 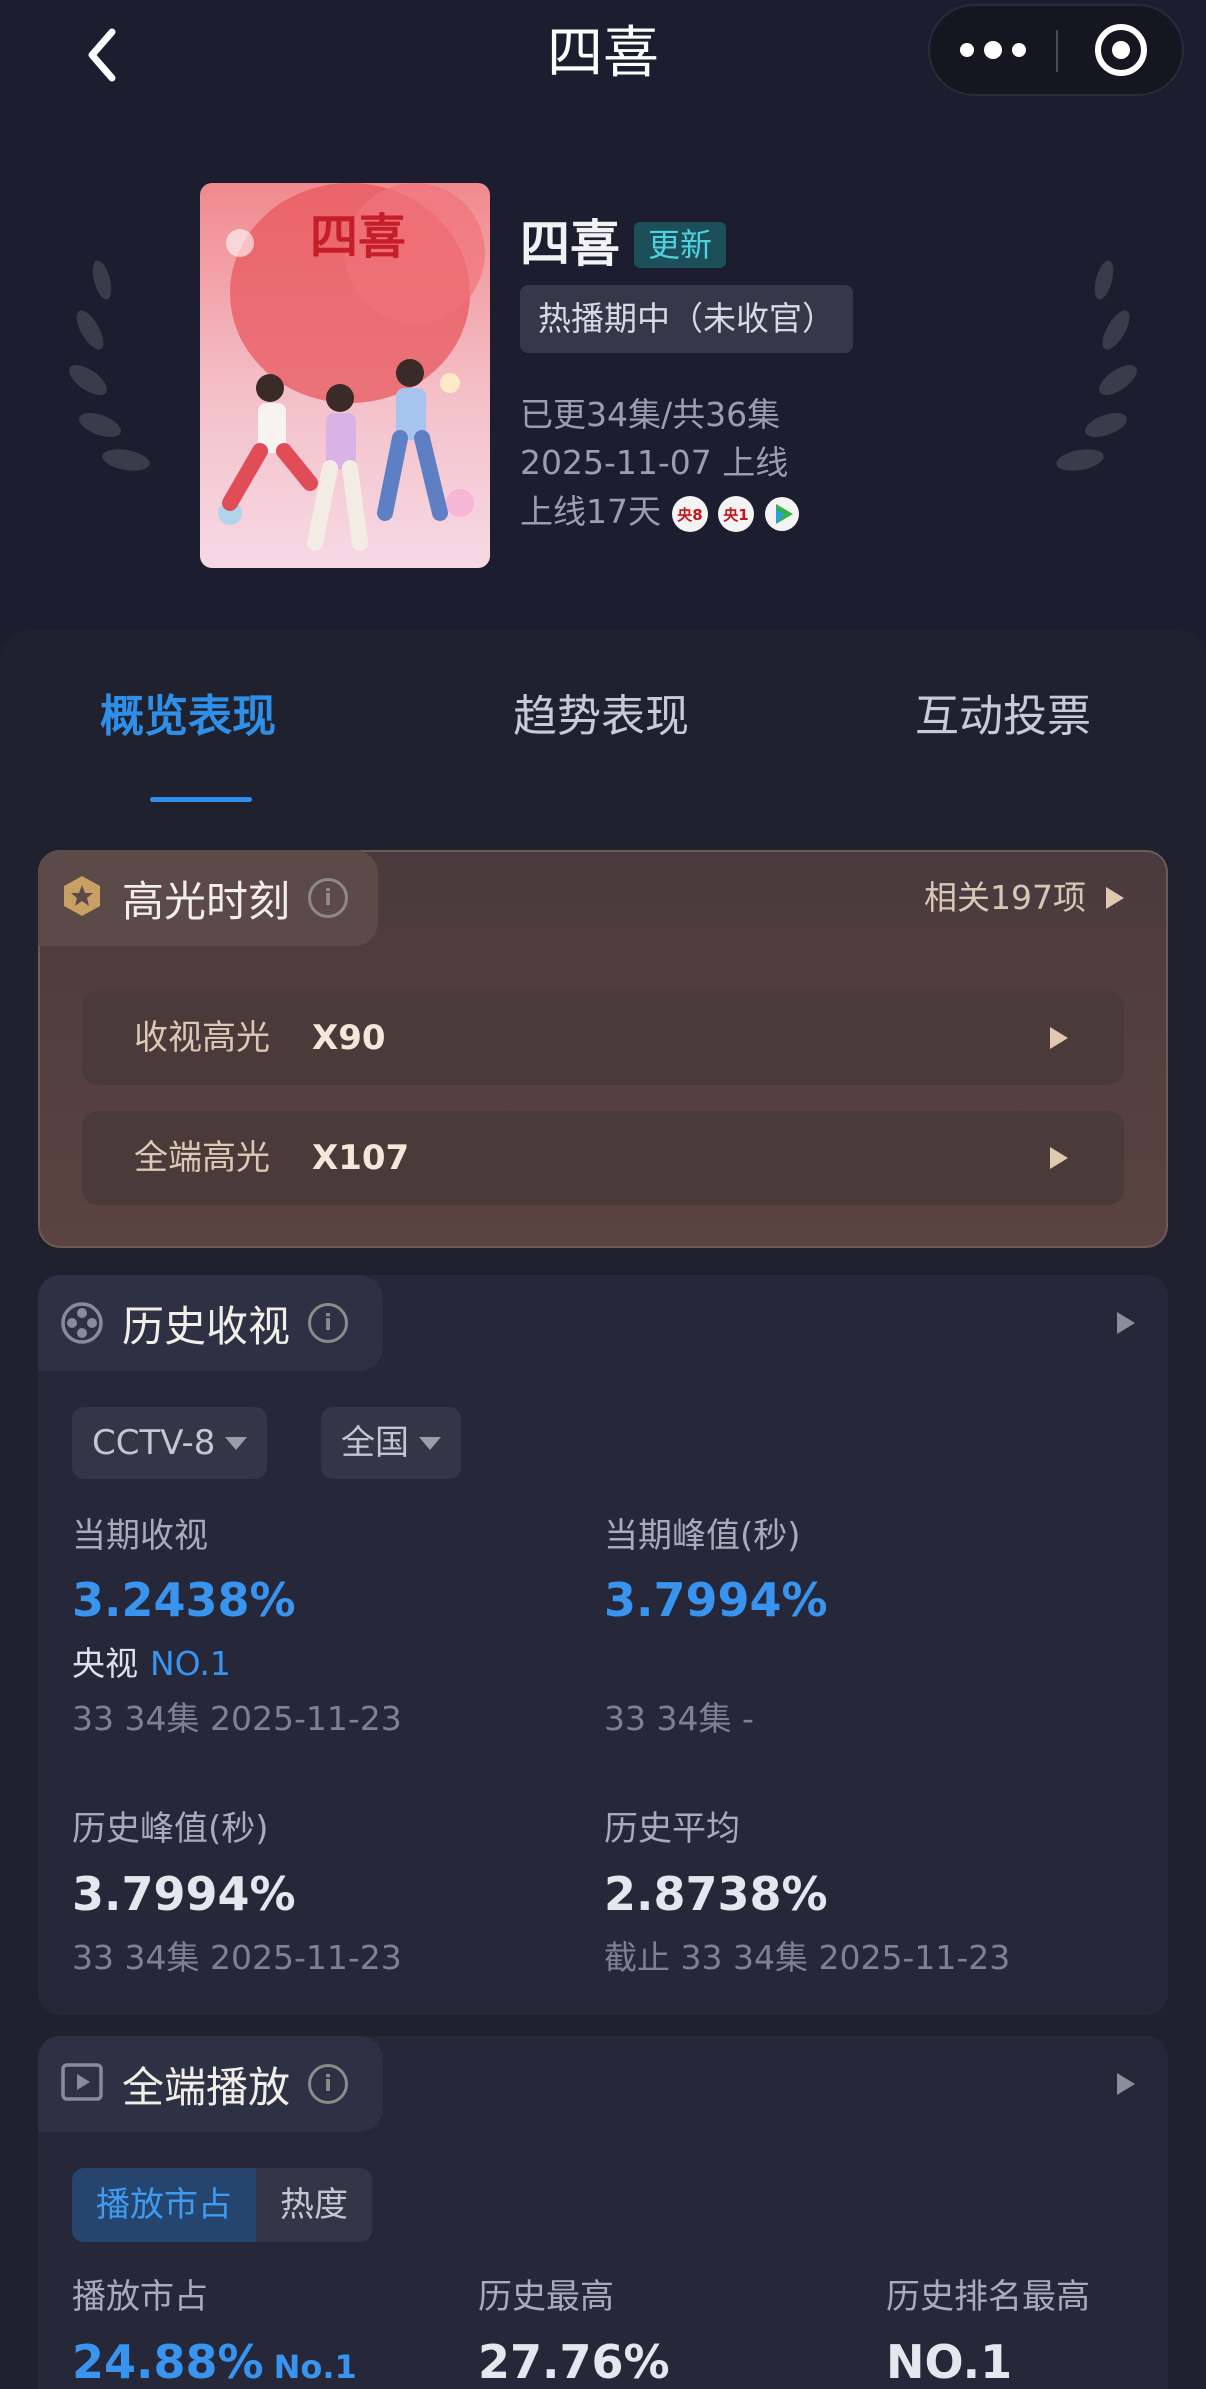 What do you see at coordinates (782, 516) in the screenshot?
I see `play-platform-logo-icon` at bounding box center [782, 516].